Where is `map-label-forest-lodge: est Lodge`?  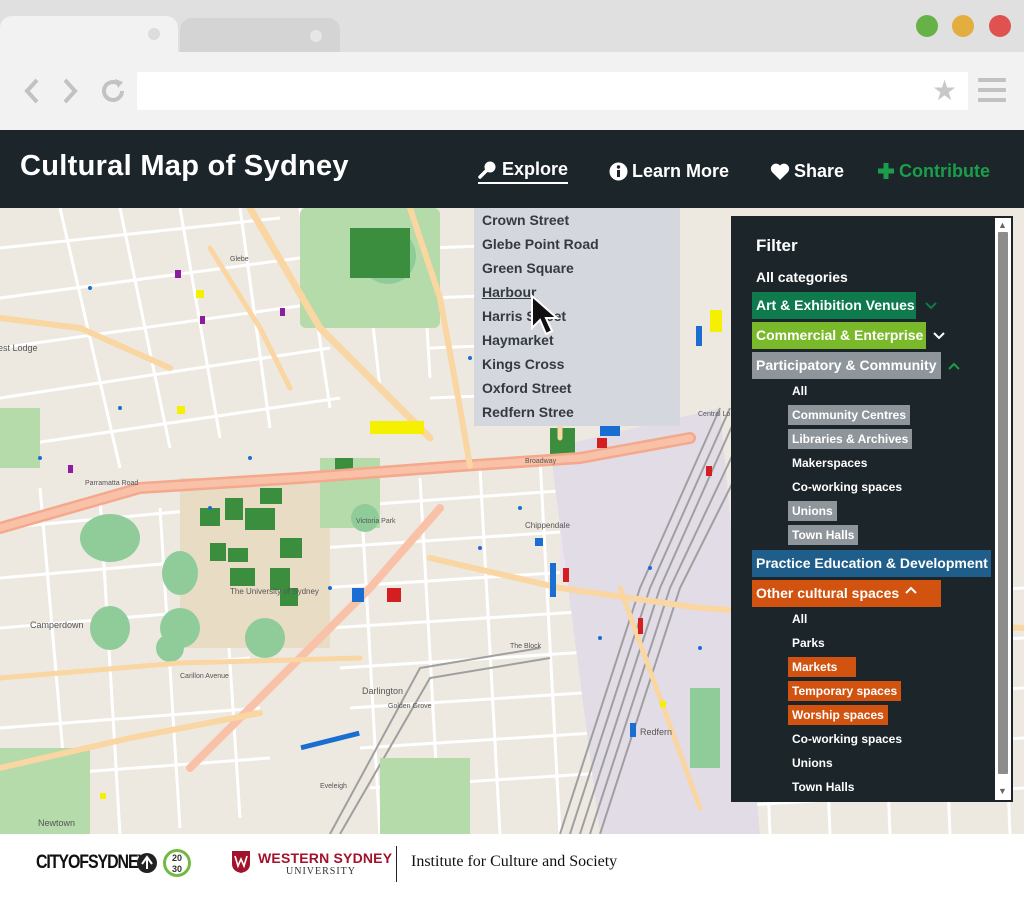
map-label-forest-lodge: est Lodge is located at coordinates (19, 348).